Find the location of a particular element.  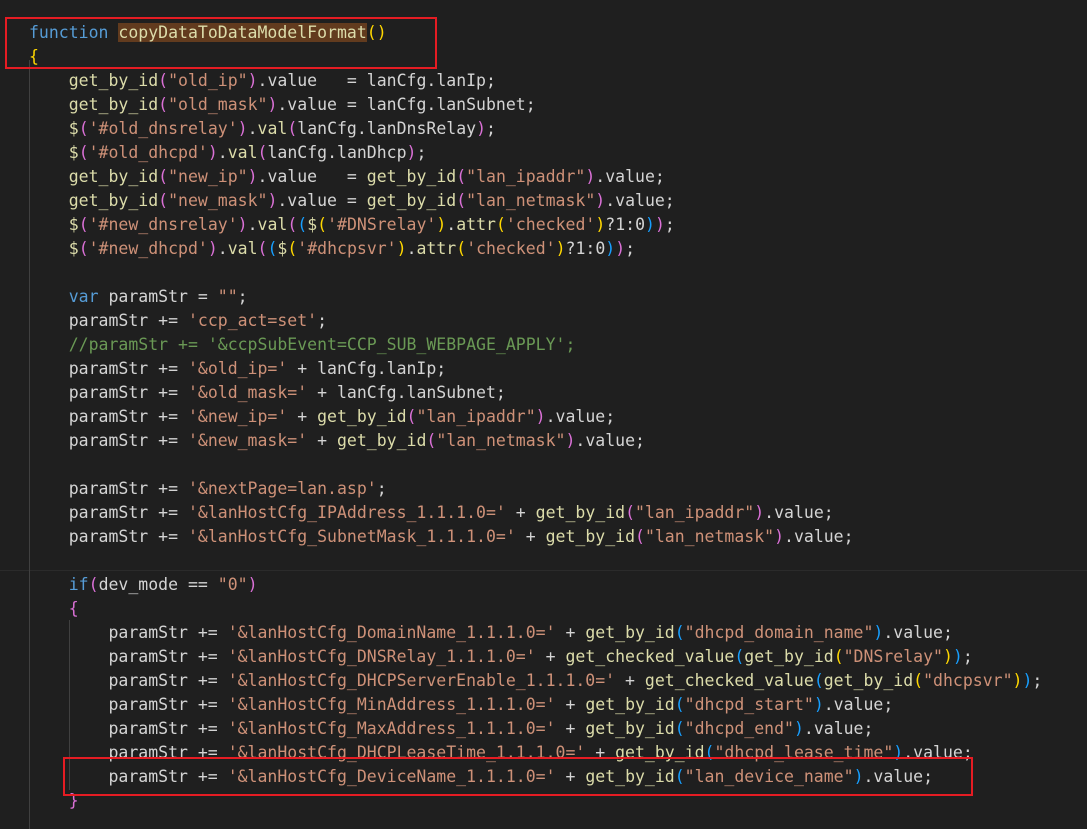

code-line: } is located at coordinates (54, 801).